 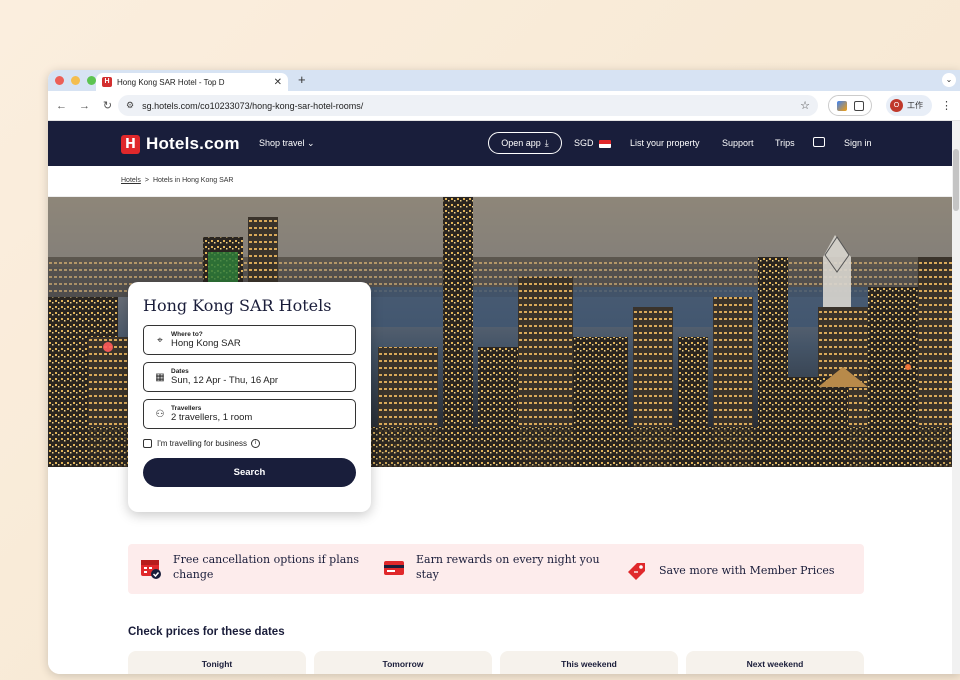 I want to click on support-link: Support, so click(x=738, y=143).